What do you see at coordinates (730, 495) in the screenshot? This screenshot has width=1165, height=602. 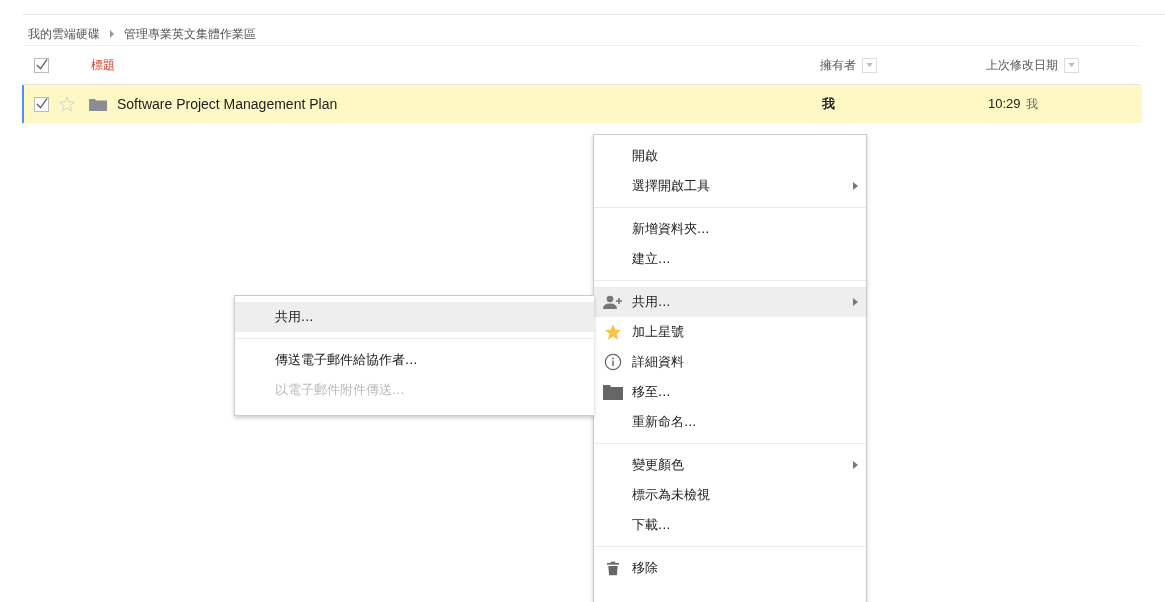 I see `menu-item: 標示為未檢視` at bounding box center [730, 495].